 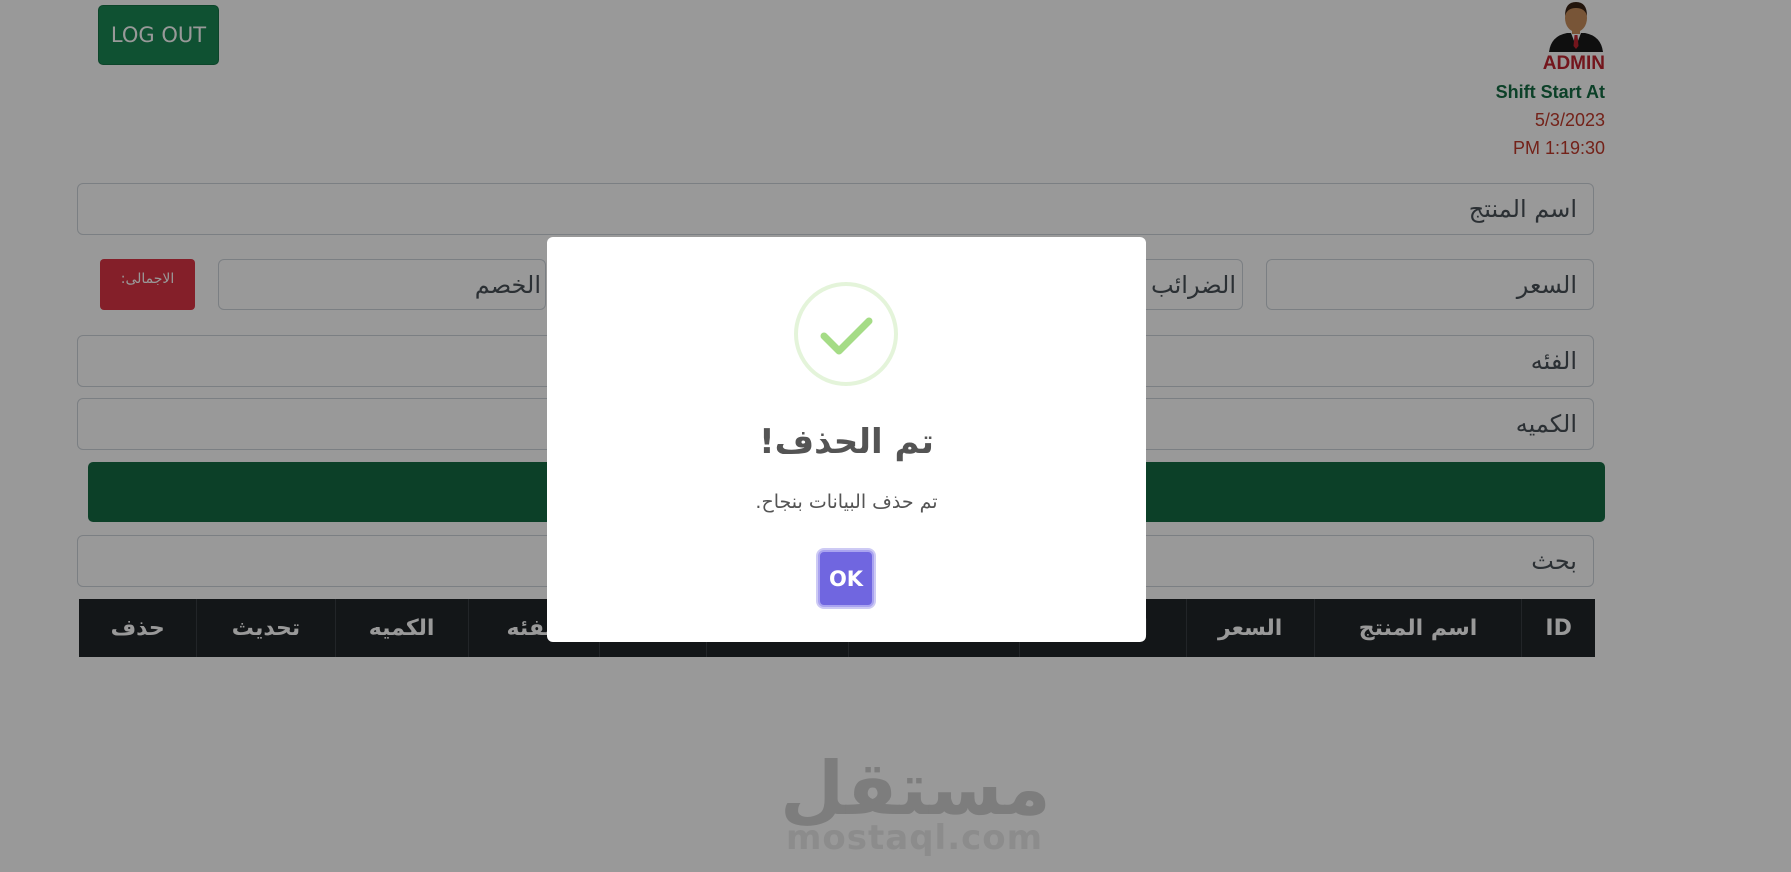 What do you see at coordinates (846, 578) in the screenshot?
I see `ok-button: OK` at bounding box center [846, 578].